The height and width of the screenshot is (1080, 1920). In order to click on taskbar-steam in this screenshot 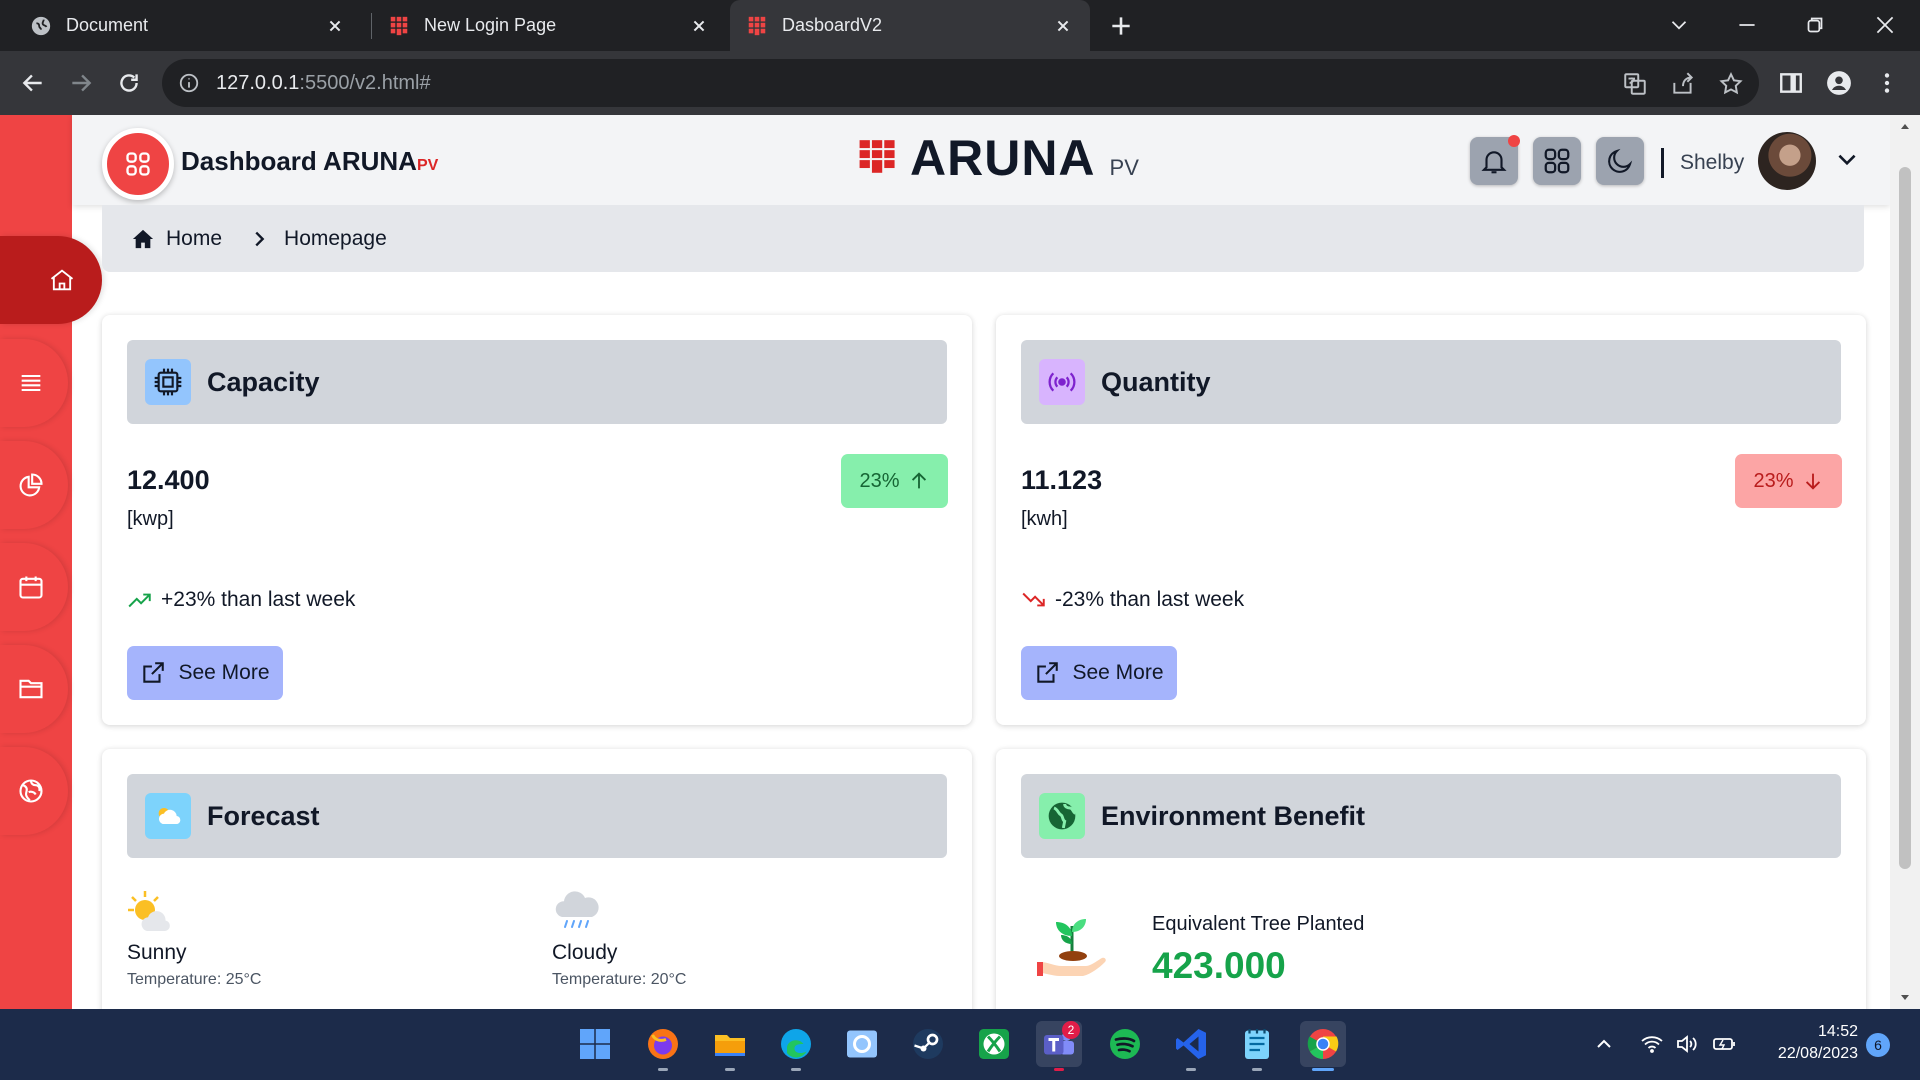, I will do `click(928, 1044)`.